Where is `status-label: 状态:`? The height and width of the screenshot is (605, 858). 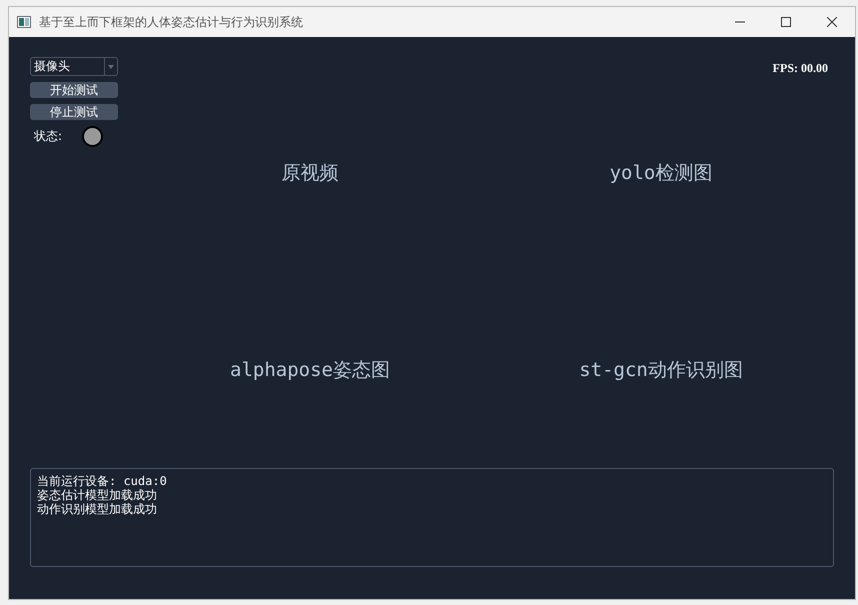
status-label: 状态: is located at coordinates (48, 136).